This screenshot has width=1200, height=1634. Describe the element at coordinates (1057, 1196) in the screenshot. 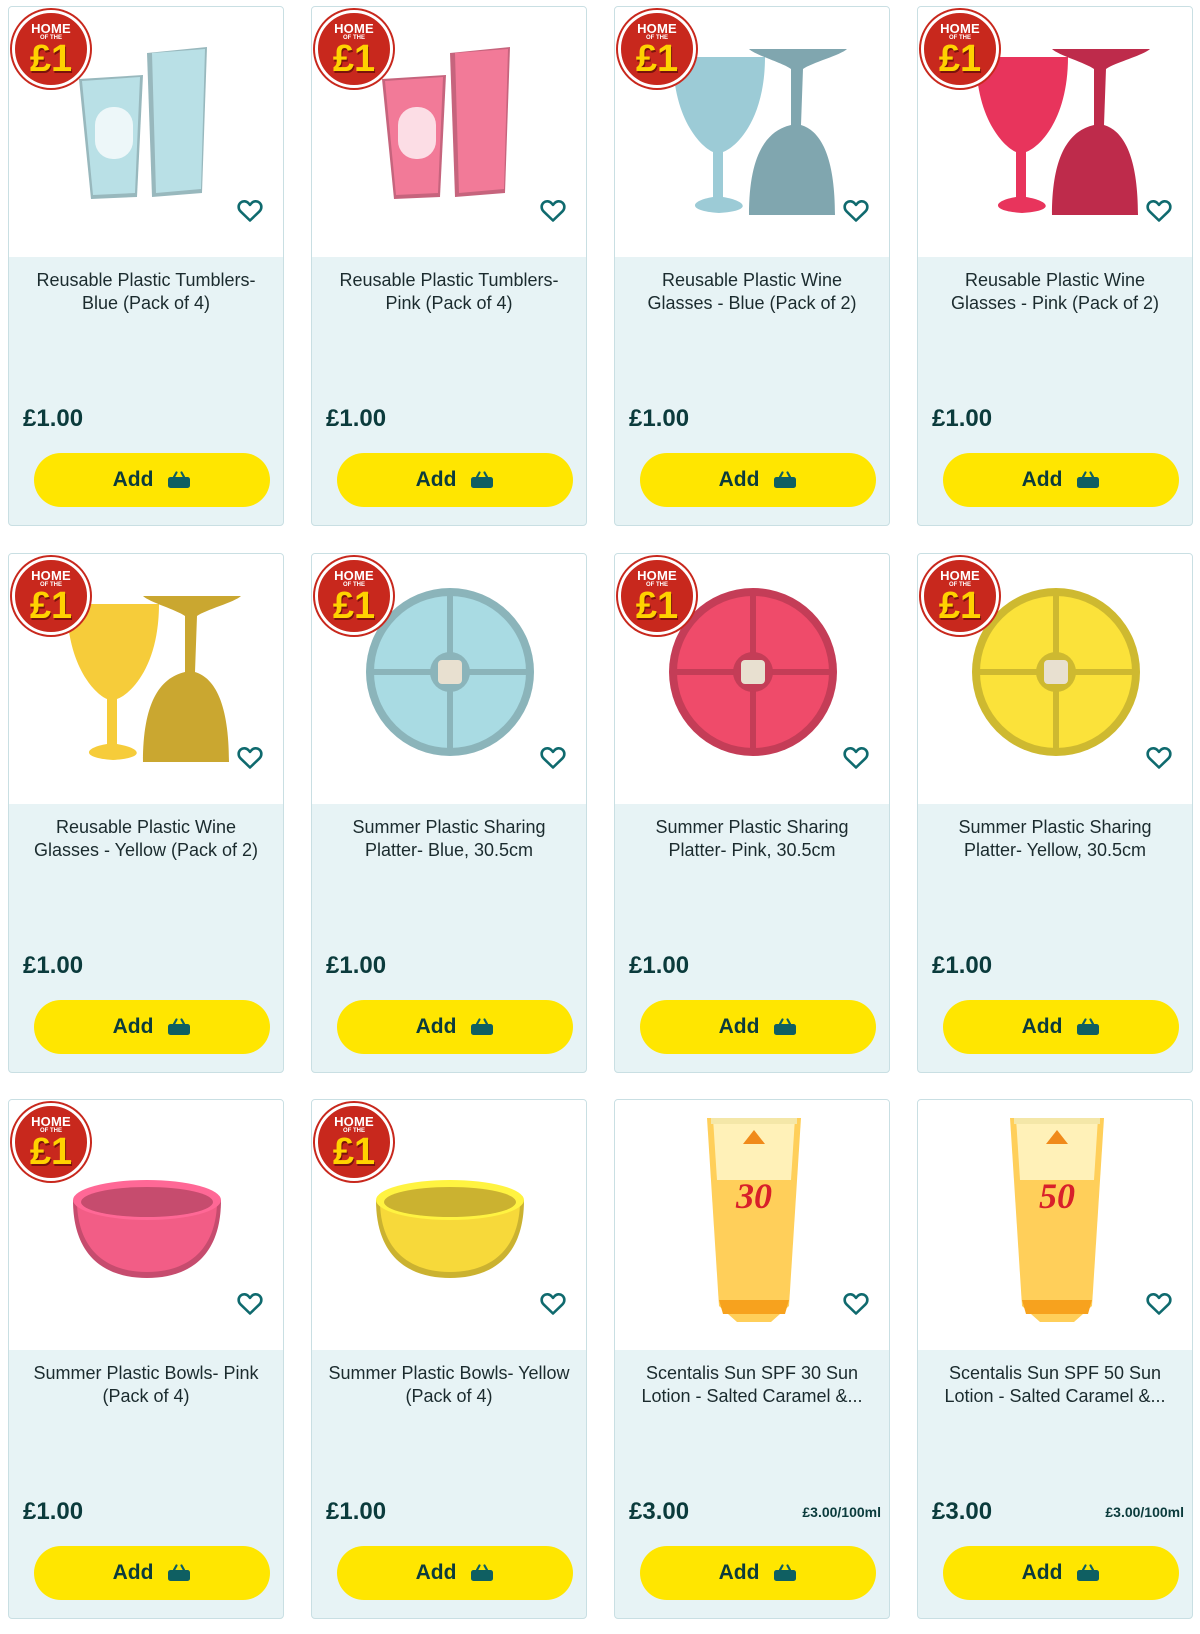

I see `svg-text: 50` at that location.